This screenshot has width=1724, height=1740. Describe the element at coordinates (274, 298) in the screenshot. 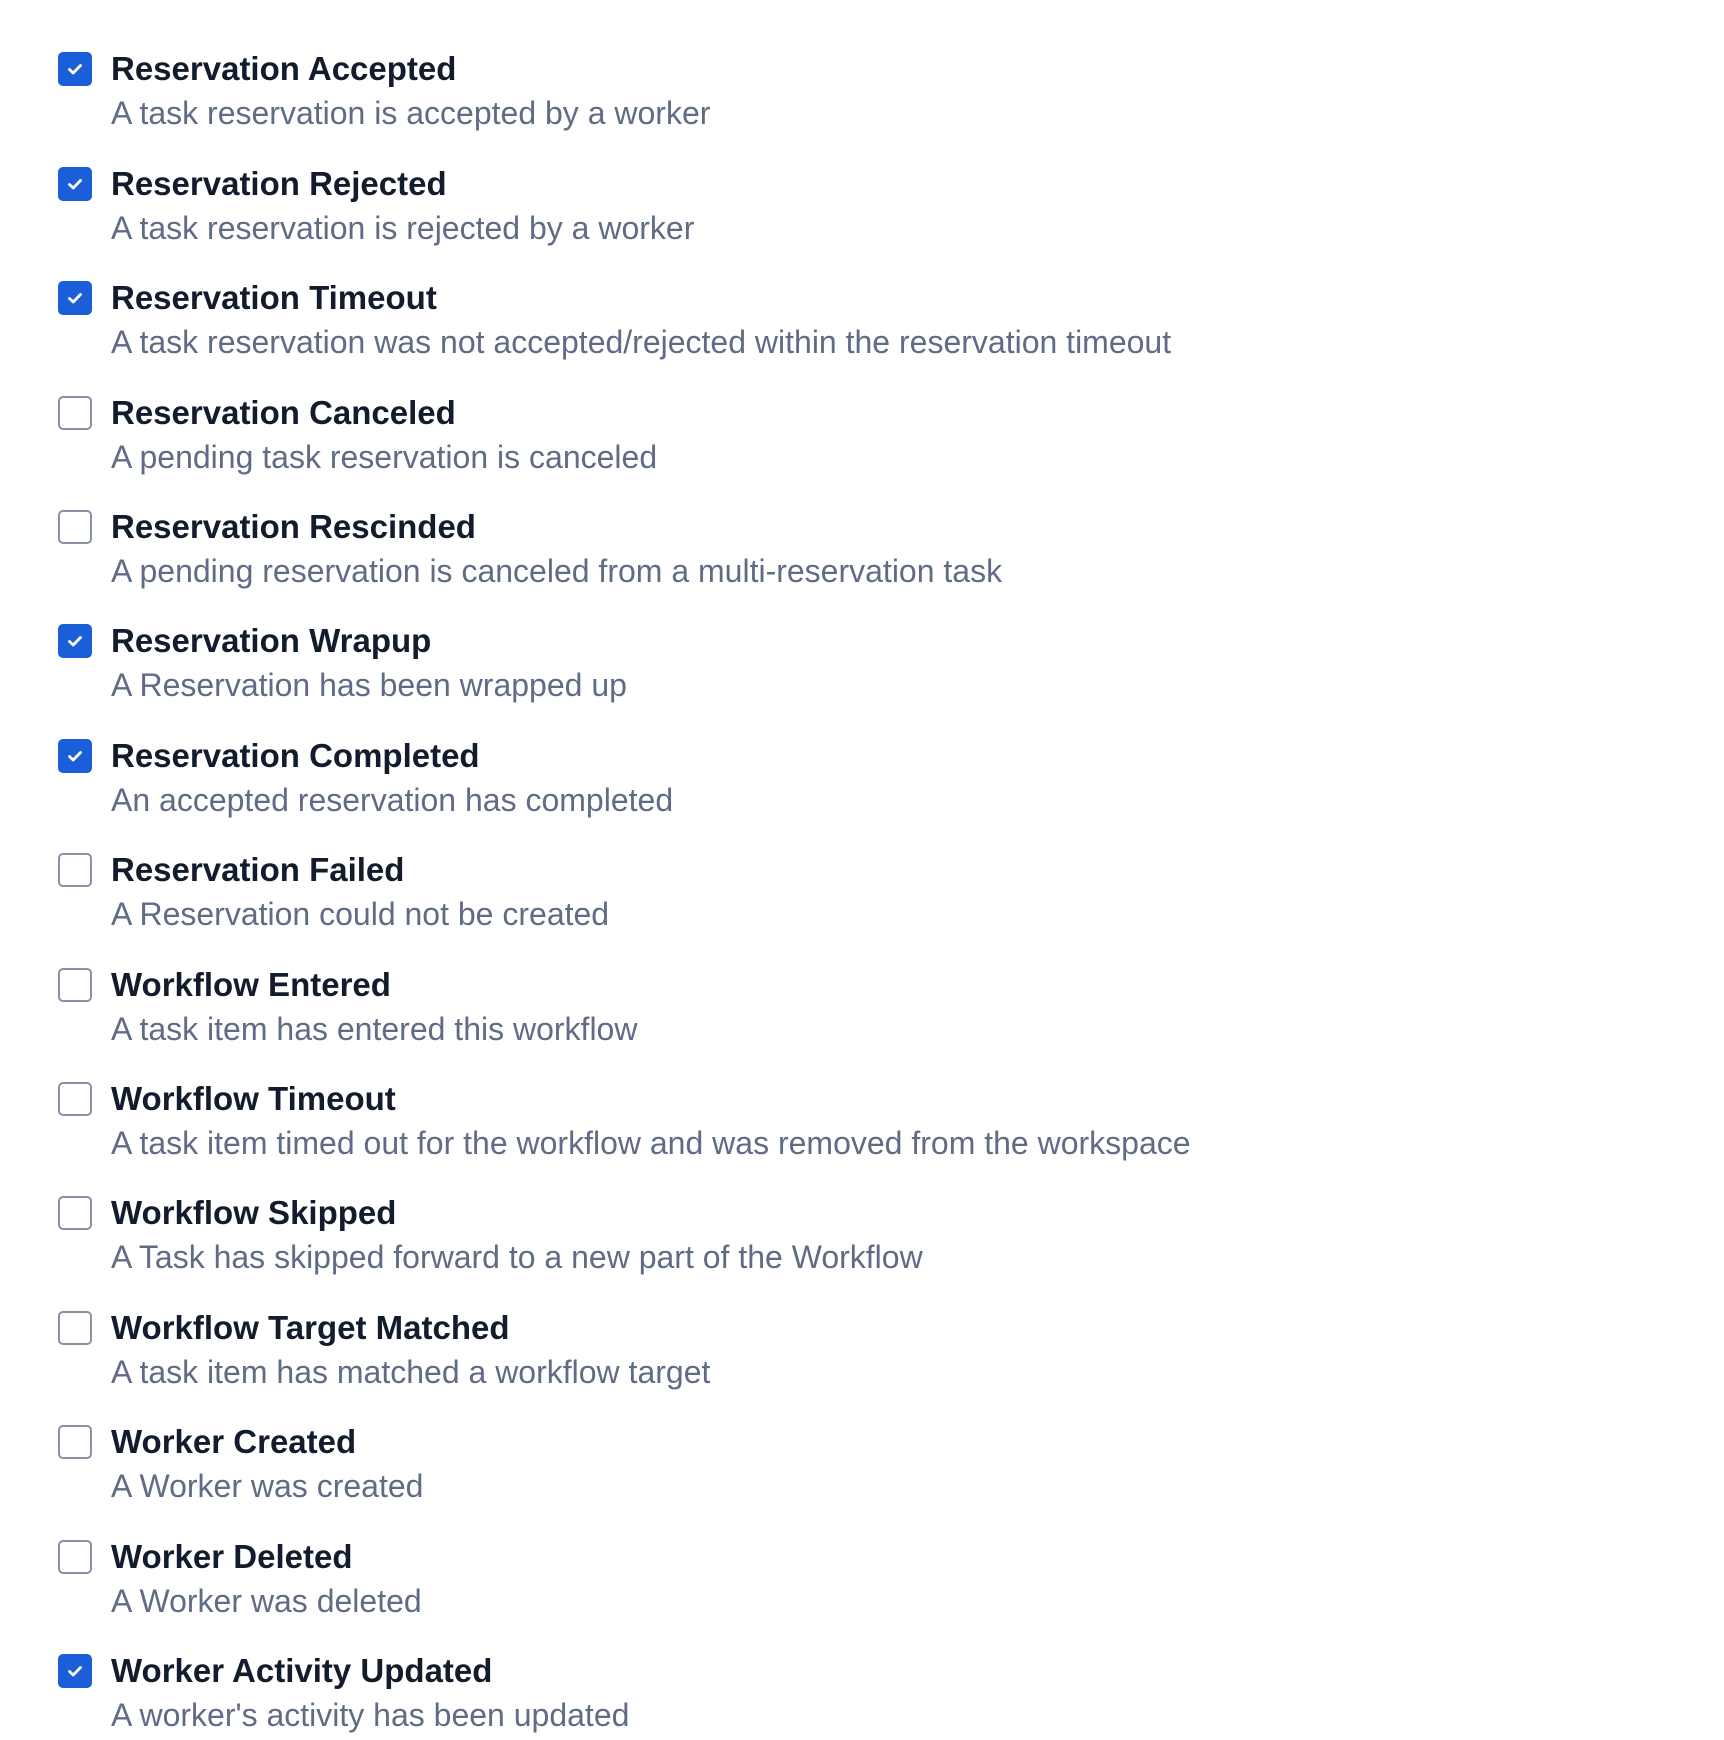

I see `event-title: Reservation Timeout` at that location.